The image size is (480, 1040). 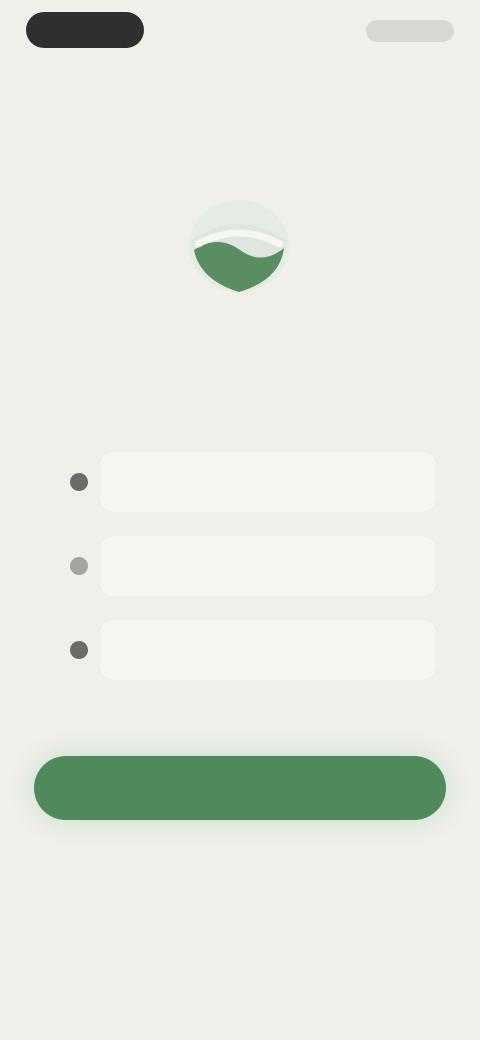 What do you see at coordinates (240, 788) in the screenshot?
I see `continue-button` at bounding box center [240, 788].